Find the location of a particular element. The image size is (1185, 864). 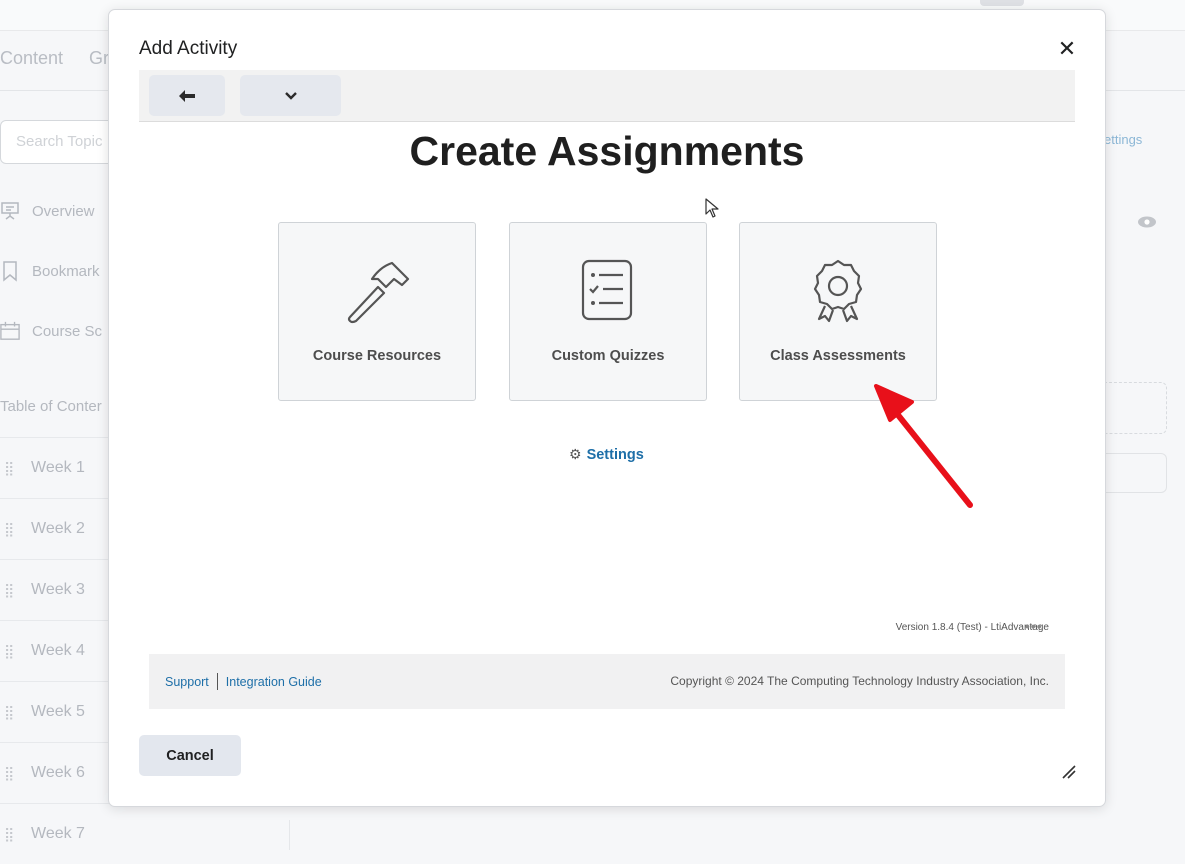

top-bar-button is located at coordinates (1002, 3).